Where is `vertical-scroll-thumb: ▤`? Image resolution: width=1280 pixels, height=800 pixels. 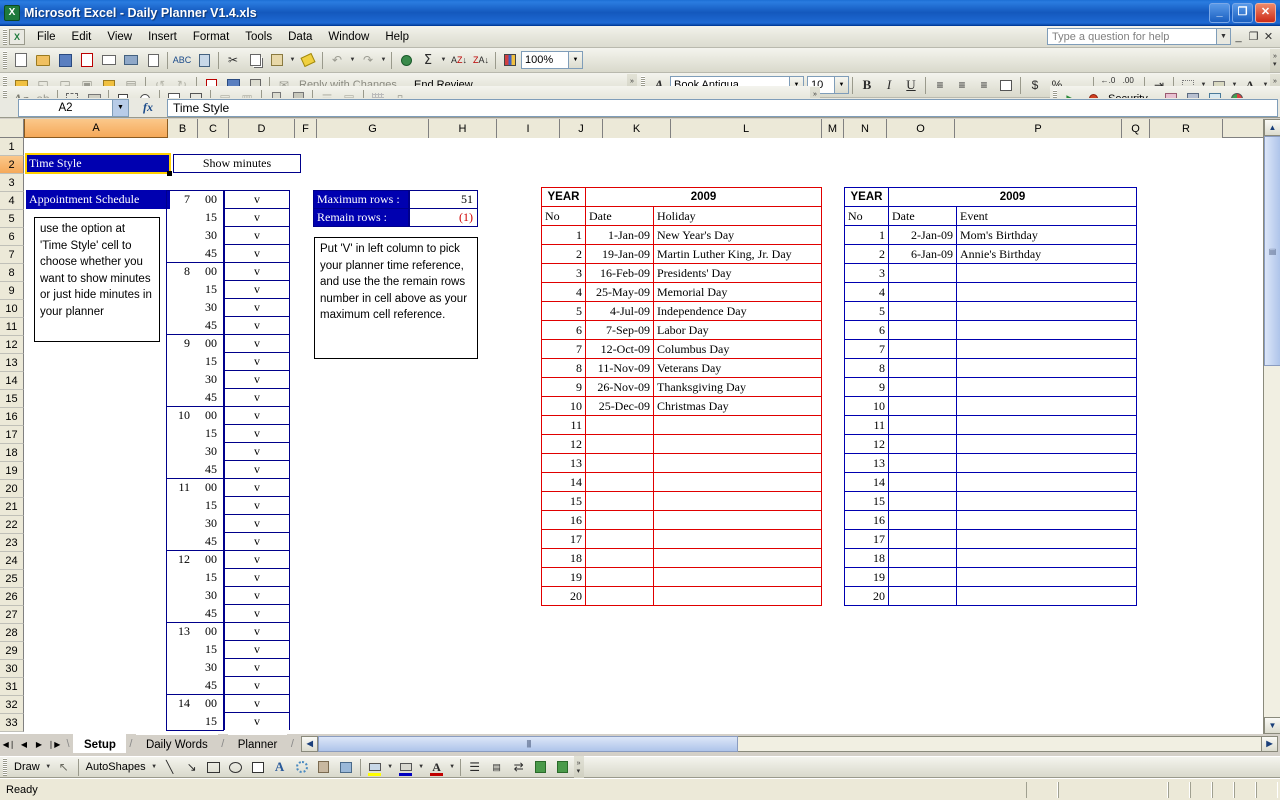 vertical-scroll-thumb: ▤ is located at coordinates (1272, 251).